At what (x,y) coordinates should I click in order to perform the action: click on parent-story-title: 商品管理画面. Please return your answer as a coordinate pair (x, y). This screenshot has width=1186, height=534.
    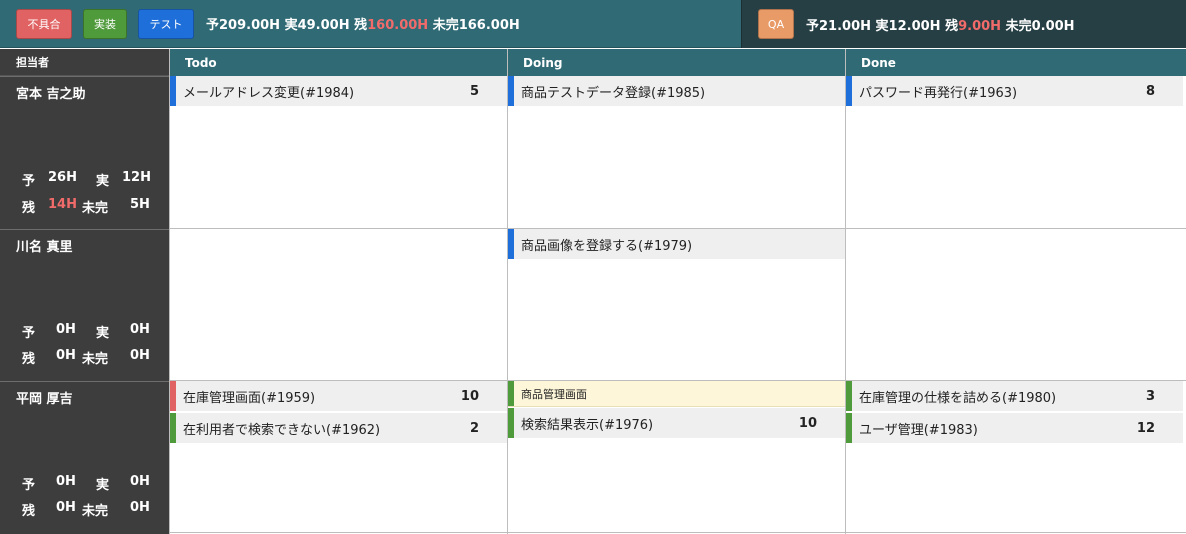
    Looking at the image, I should click on (554, 394).